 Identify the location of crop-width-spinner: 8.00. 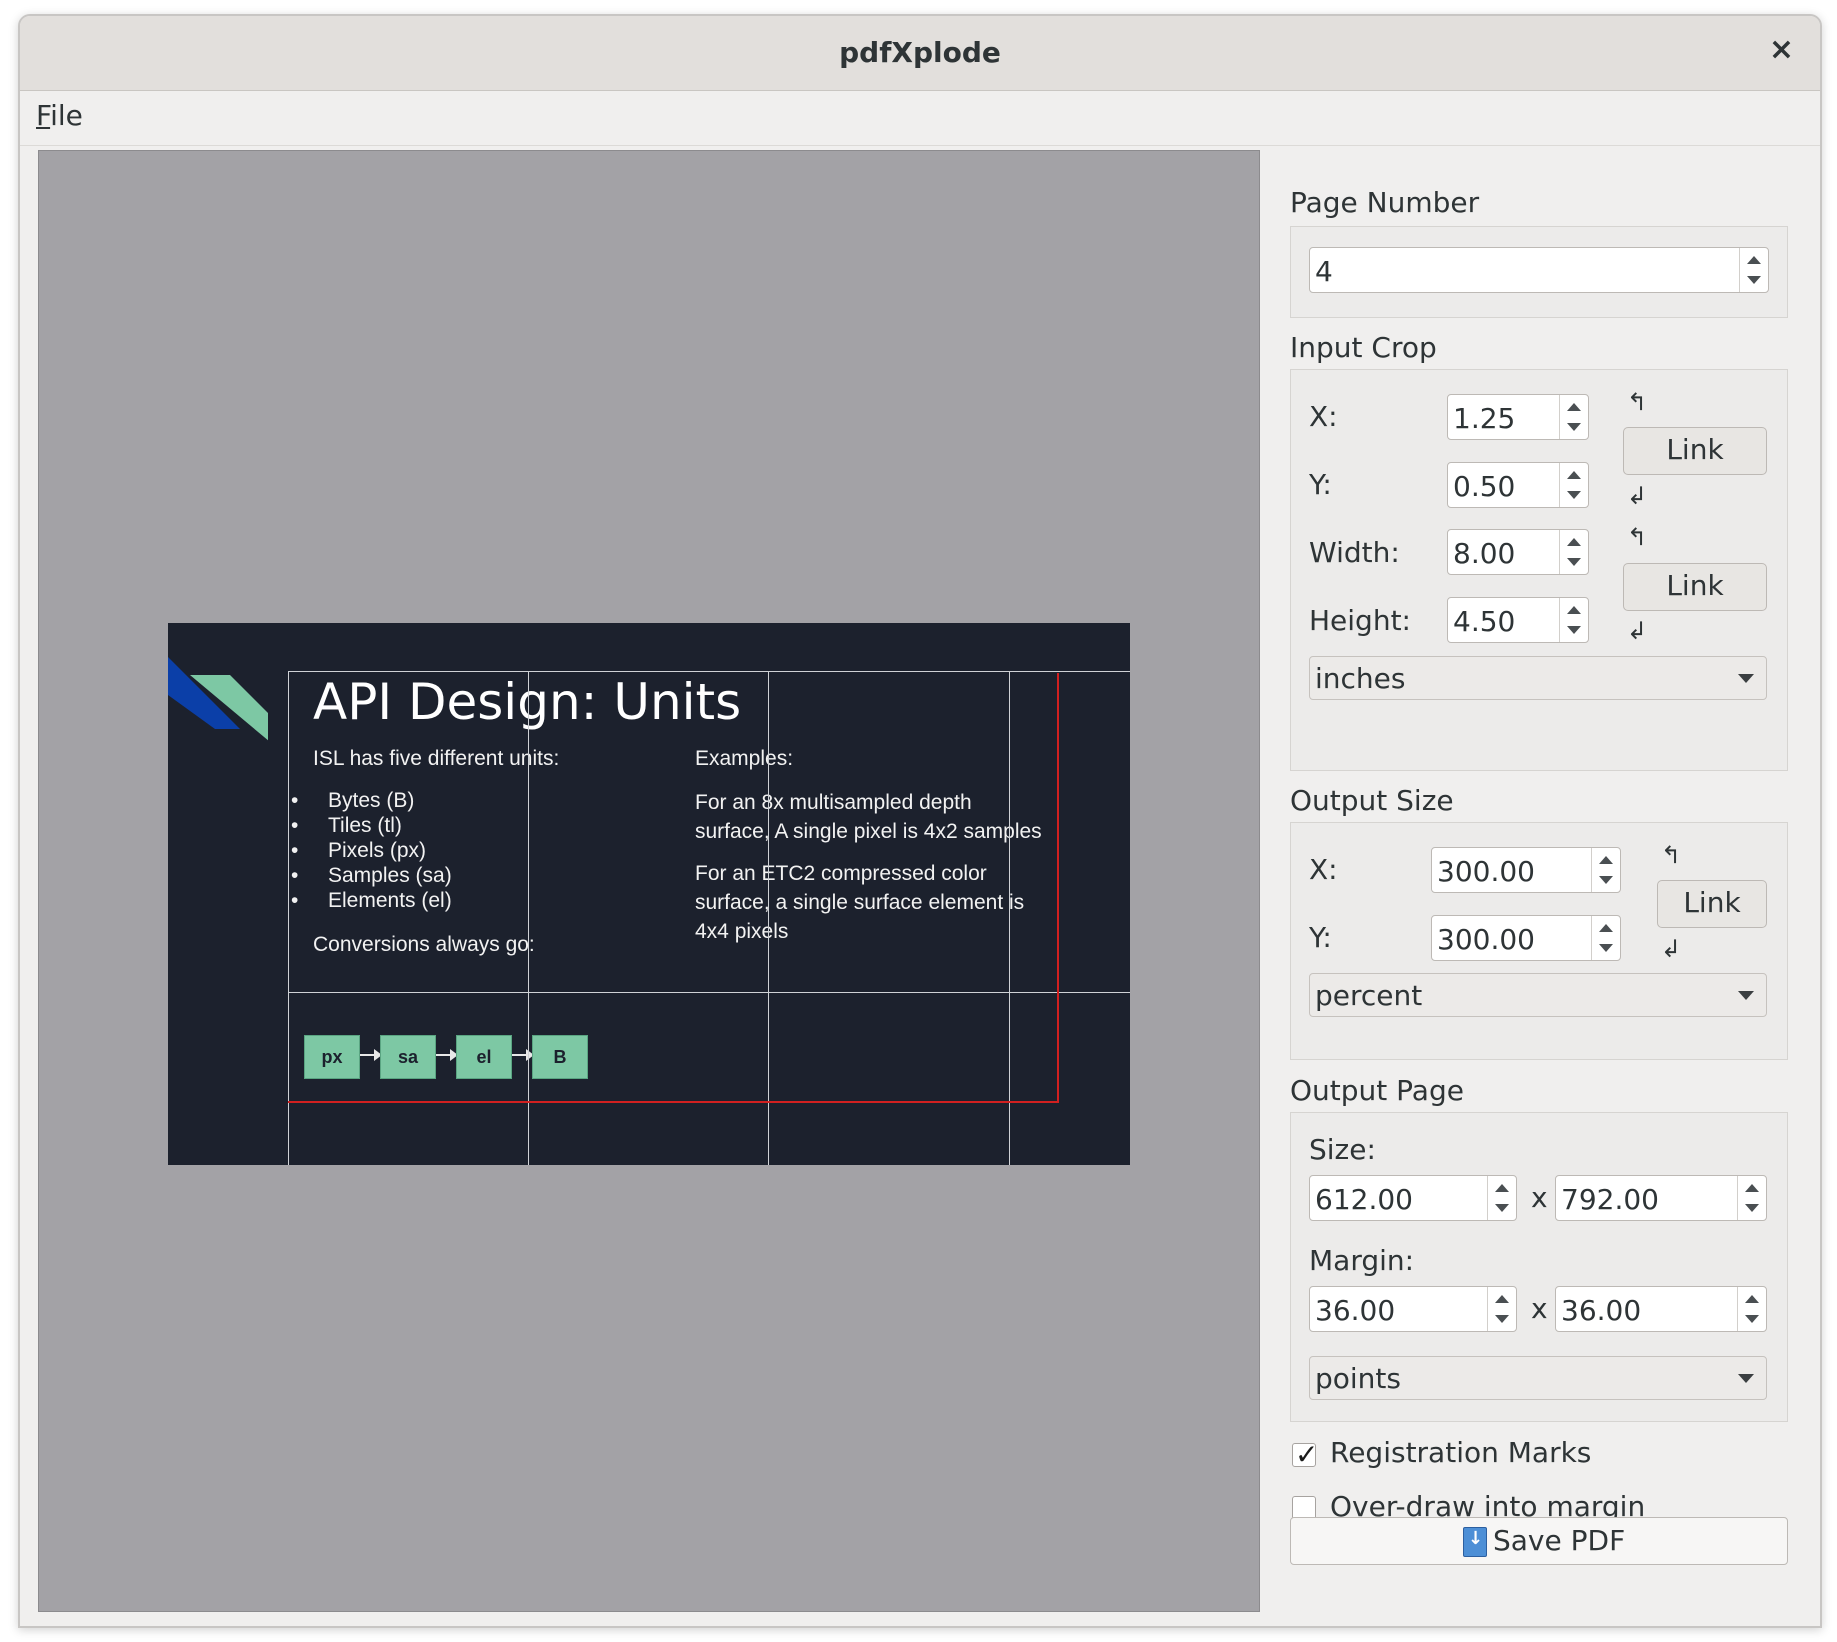
(1518, 552).